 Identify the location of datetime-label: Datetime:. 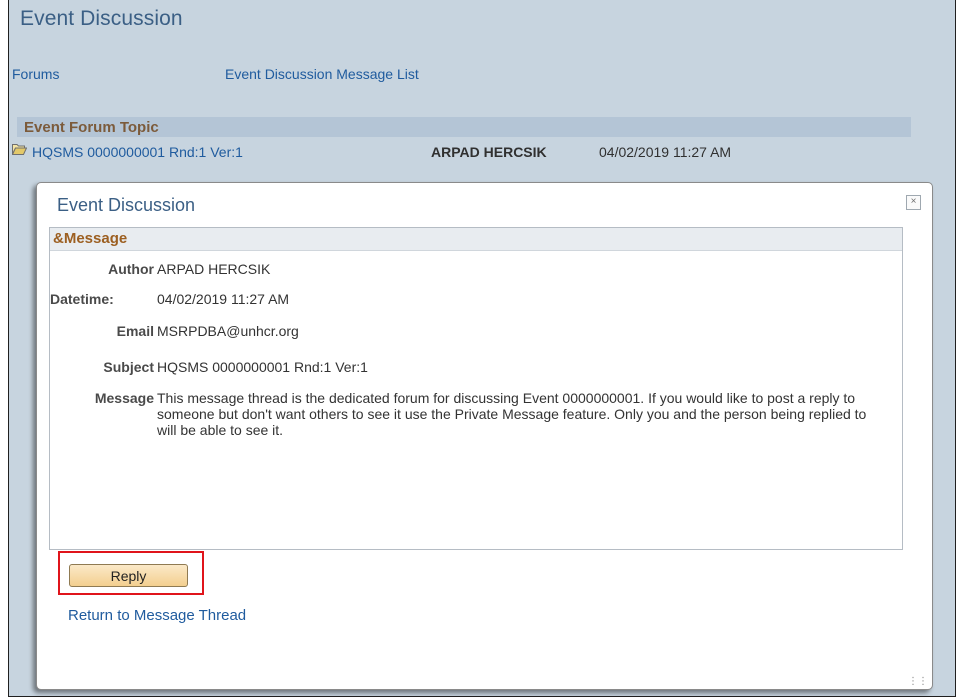
(82, 299).